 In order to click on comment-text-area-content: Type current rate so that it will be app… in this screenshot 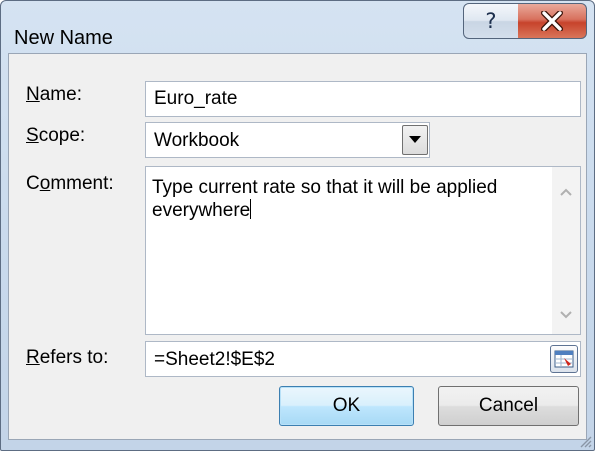, I will do `click(347, 199)`.